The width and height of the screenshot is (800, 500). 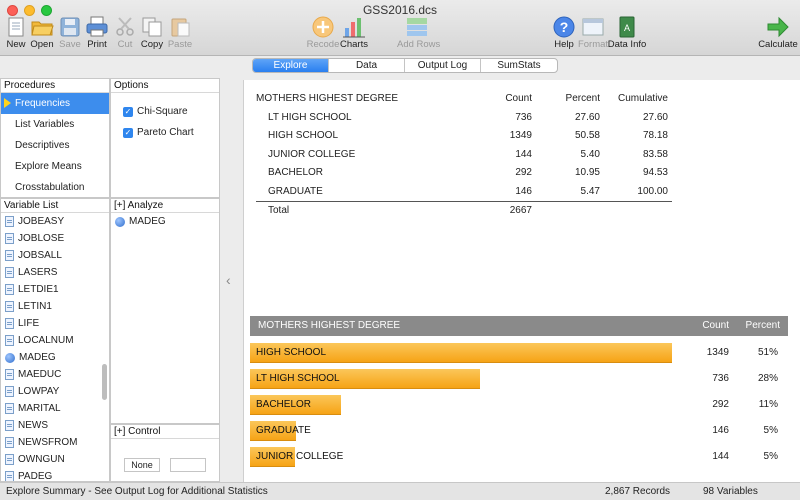 I want to click on pareto-bar-count: 1349, so click(x=717, y=352).